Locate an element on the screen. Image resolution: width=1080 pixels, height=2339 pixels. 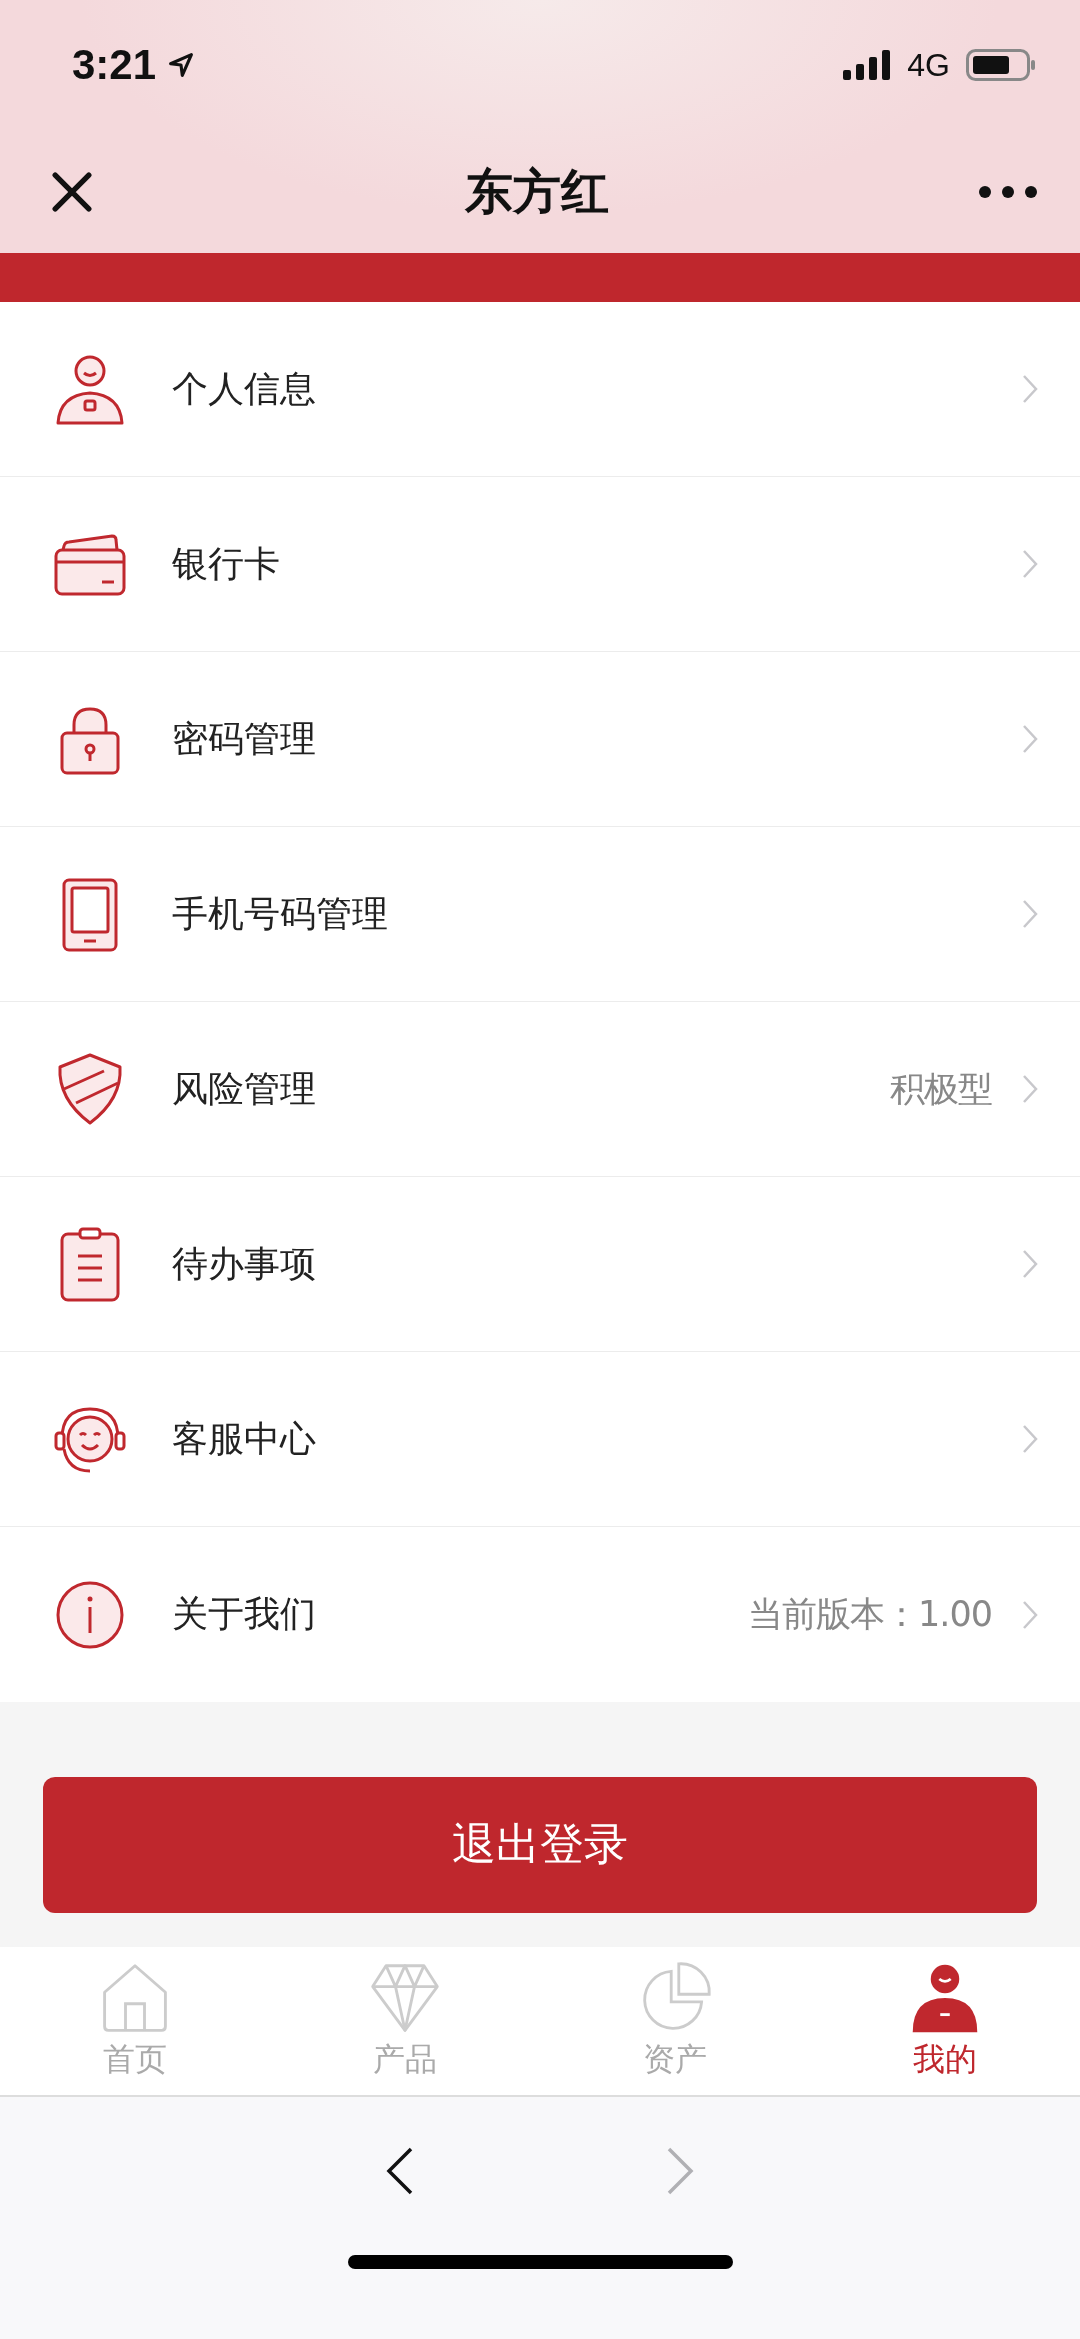
menu-label: 个人信息 is located at coordinates (244, 388).